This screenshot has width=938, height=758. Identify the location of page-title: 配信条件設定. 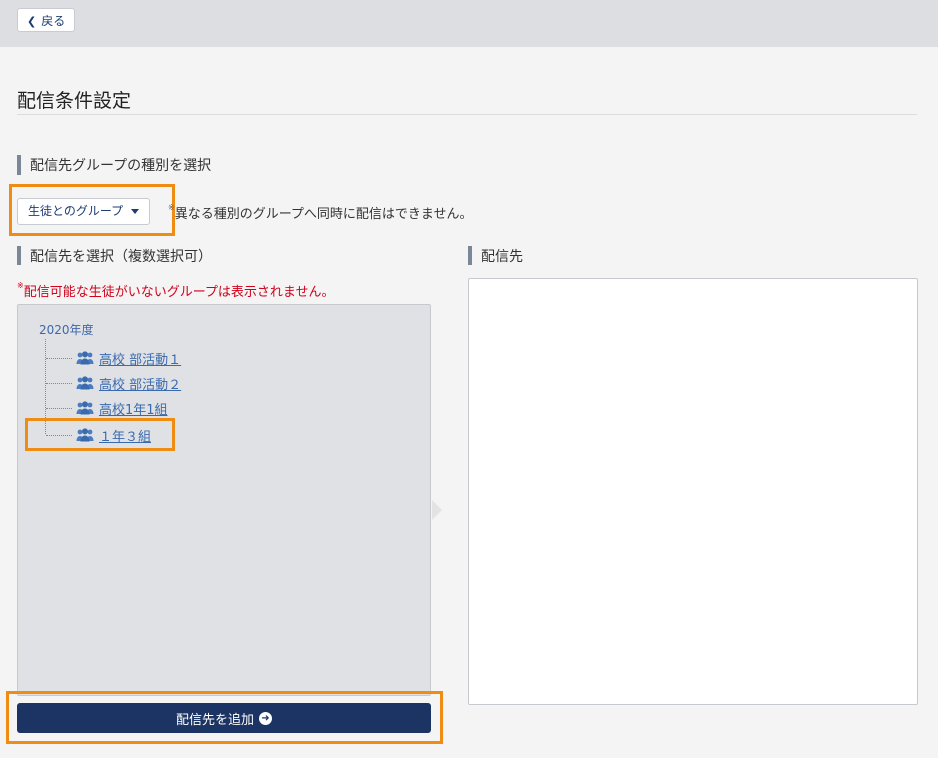
(74, 101).